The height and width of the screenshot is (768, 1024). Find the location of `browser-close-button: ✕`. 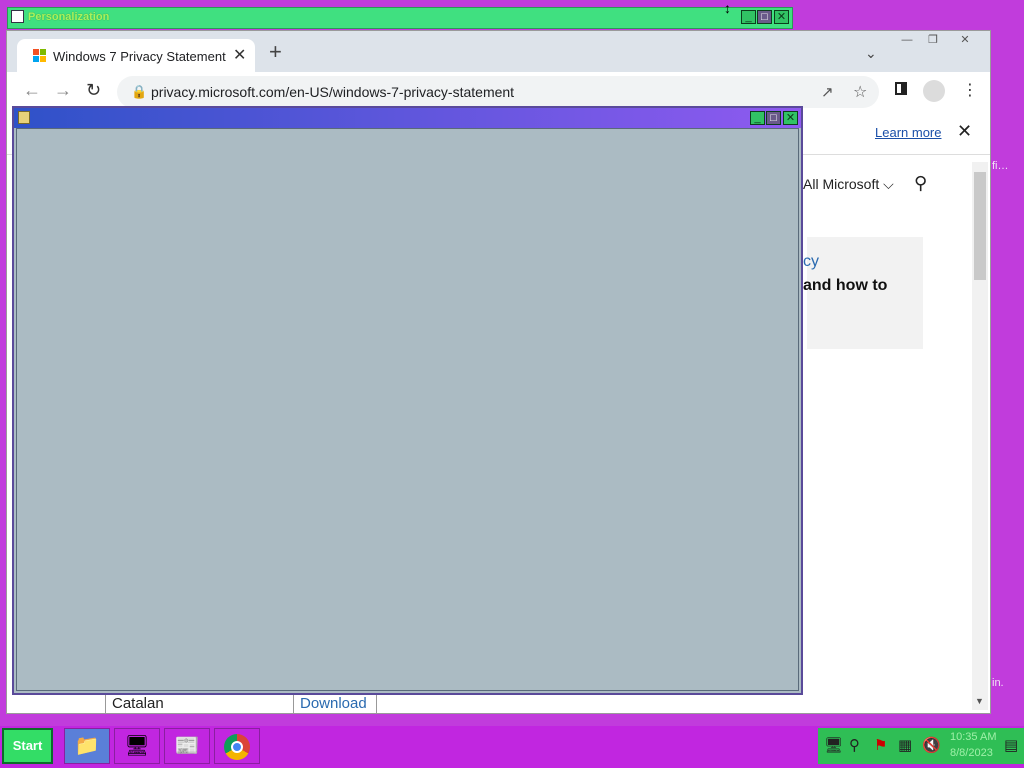

browser-close-button: ✕ is located at coordinates (965, 41).